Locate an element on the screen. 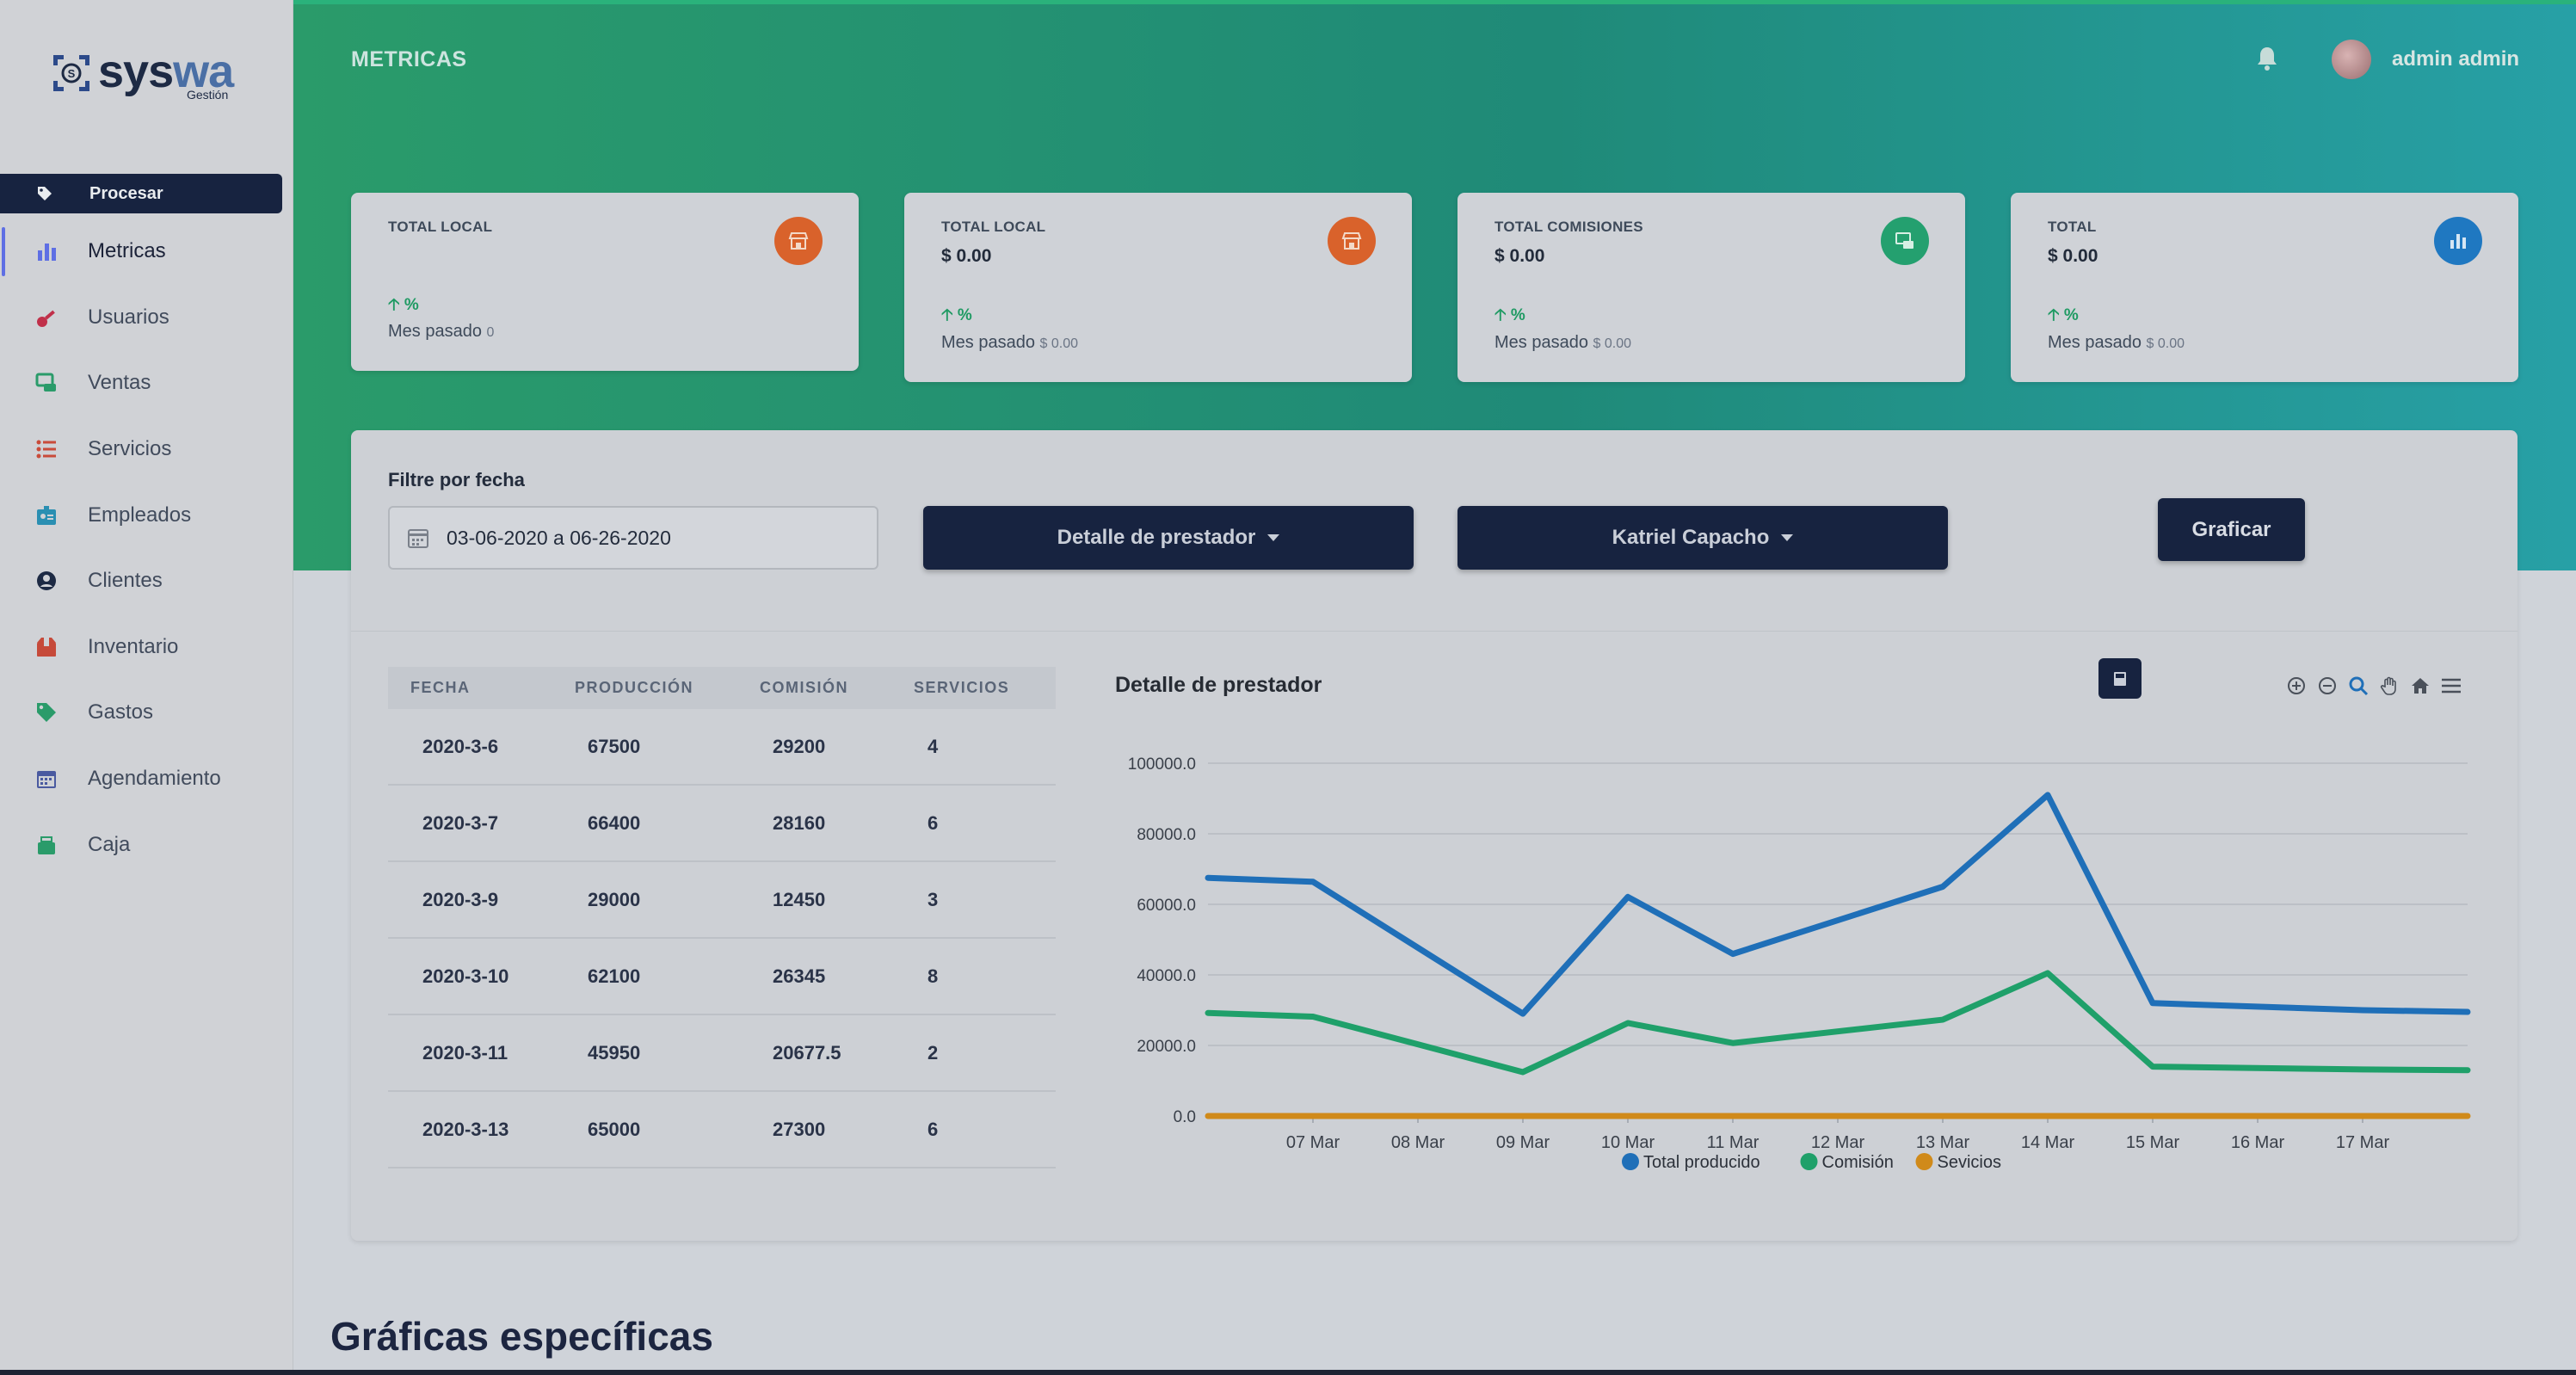 The height and width of the screenshot is (1375, 2576). caret-down-icon is located at coordinates (1274, 537).